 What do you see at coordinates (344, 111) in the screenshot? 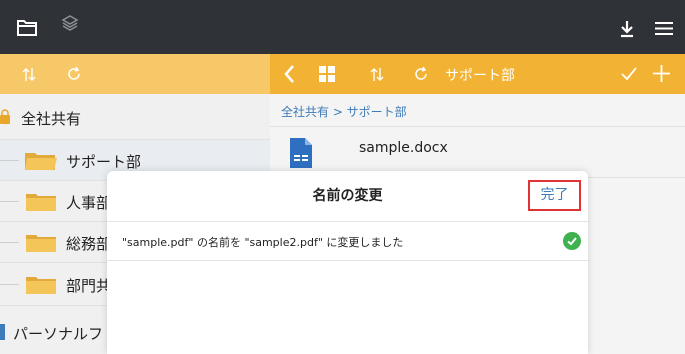
I see `breadcrumb: 全社共有 > サポート部` at bounding box center [344, 111].